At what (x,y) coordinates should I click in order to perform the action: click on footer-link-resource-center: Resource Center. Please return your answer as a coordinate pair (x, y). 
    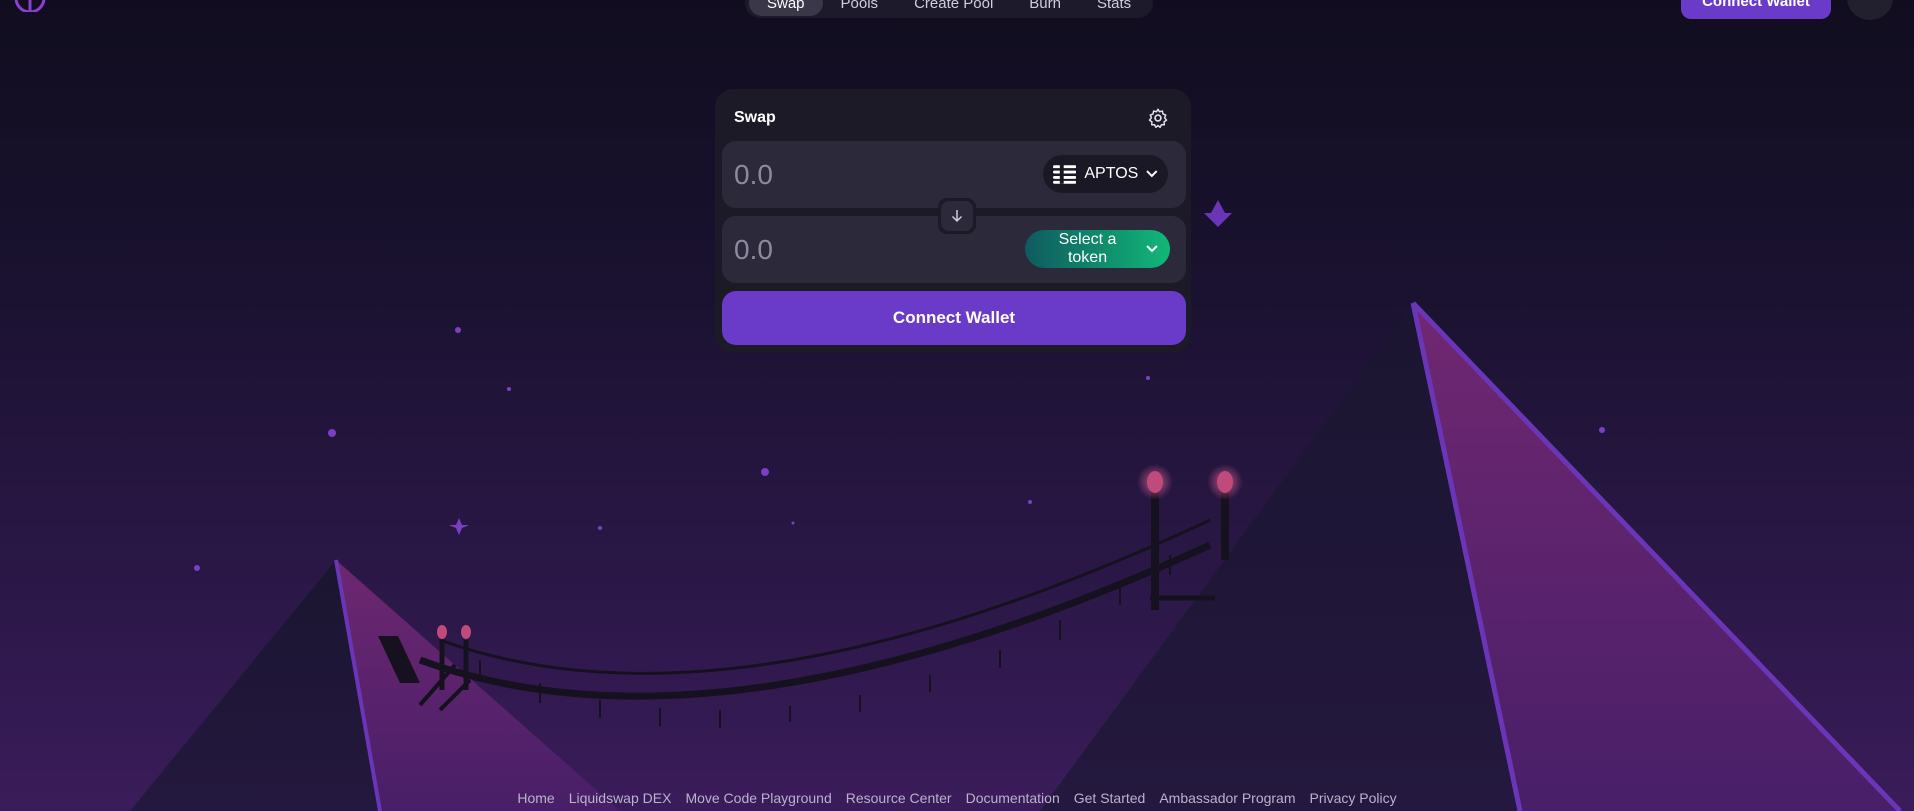
    Looking at the image, I should click on (899, 798).